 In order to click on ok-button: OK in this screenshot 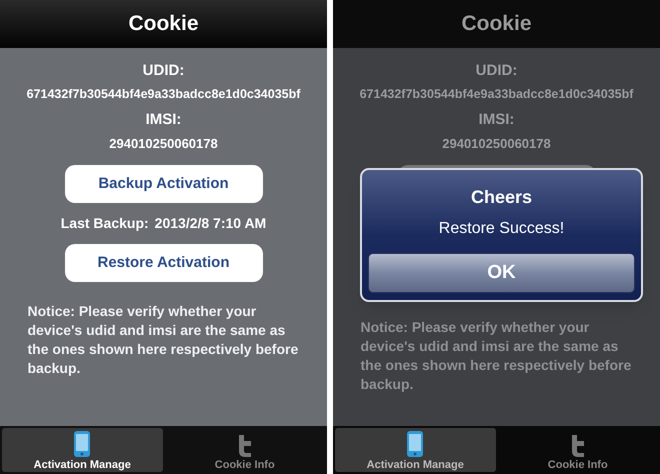, I will do `click(501, 273)`.